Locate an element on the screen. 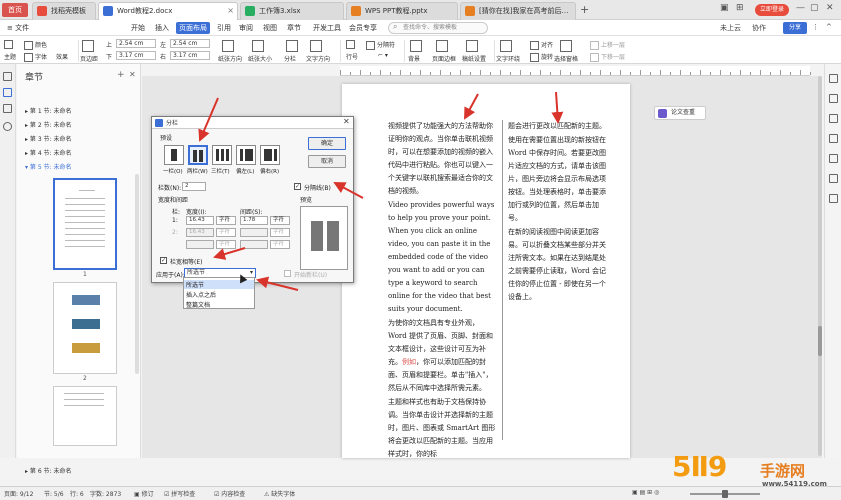  margin-right-input: 3.17 cm is located at coordinates (190, 55).